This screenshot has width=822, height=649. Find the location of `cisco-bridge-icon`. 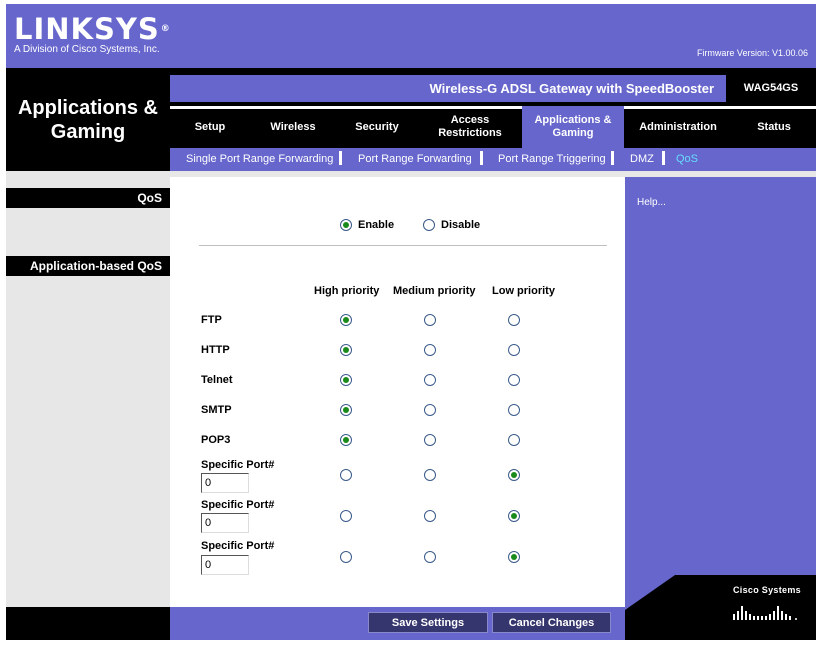

cisco-bridge-icon is located at coordinates (765, 613).